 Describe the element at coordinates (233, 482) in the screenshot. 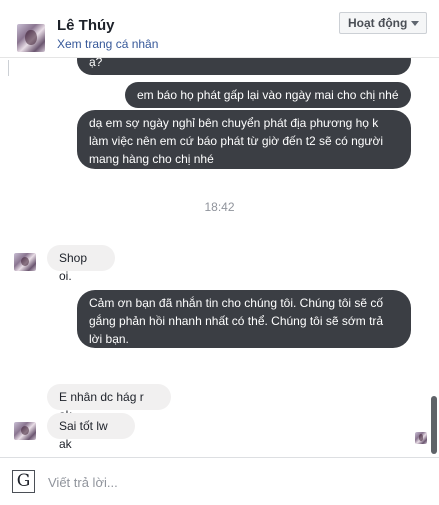

I see `reply-input` at that location.